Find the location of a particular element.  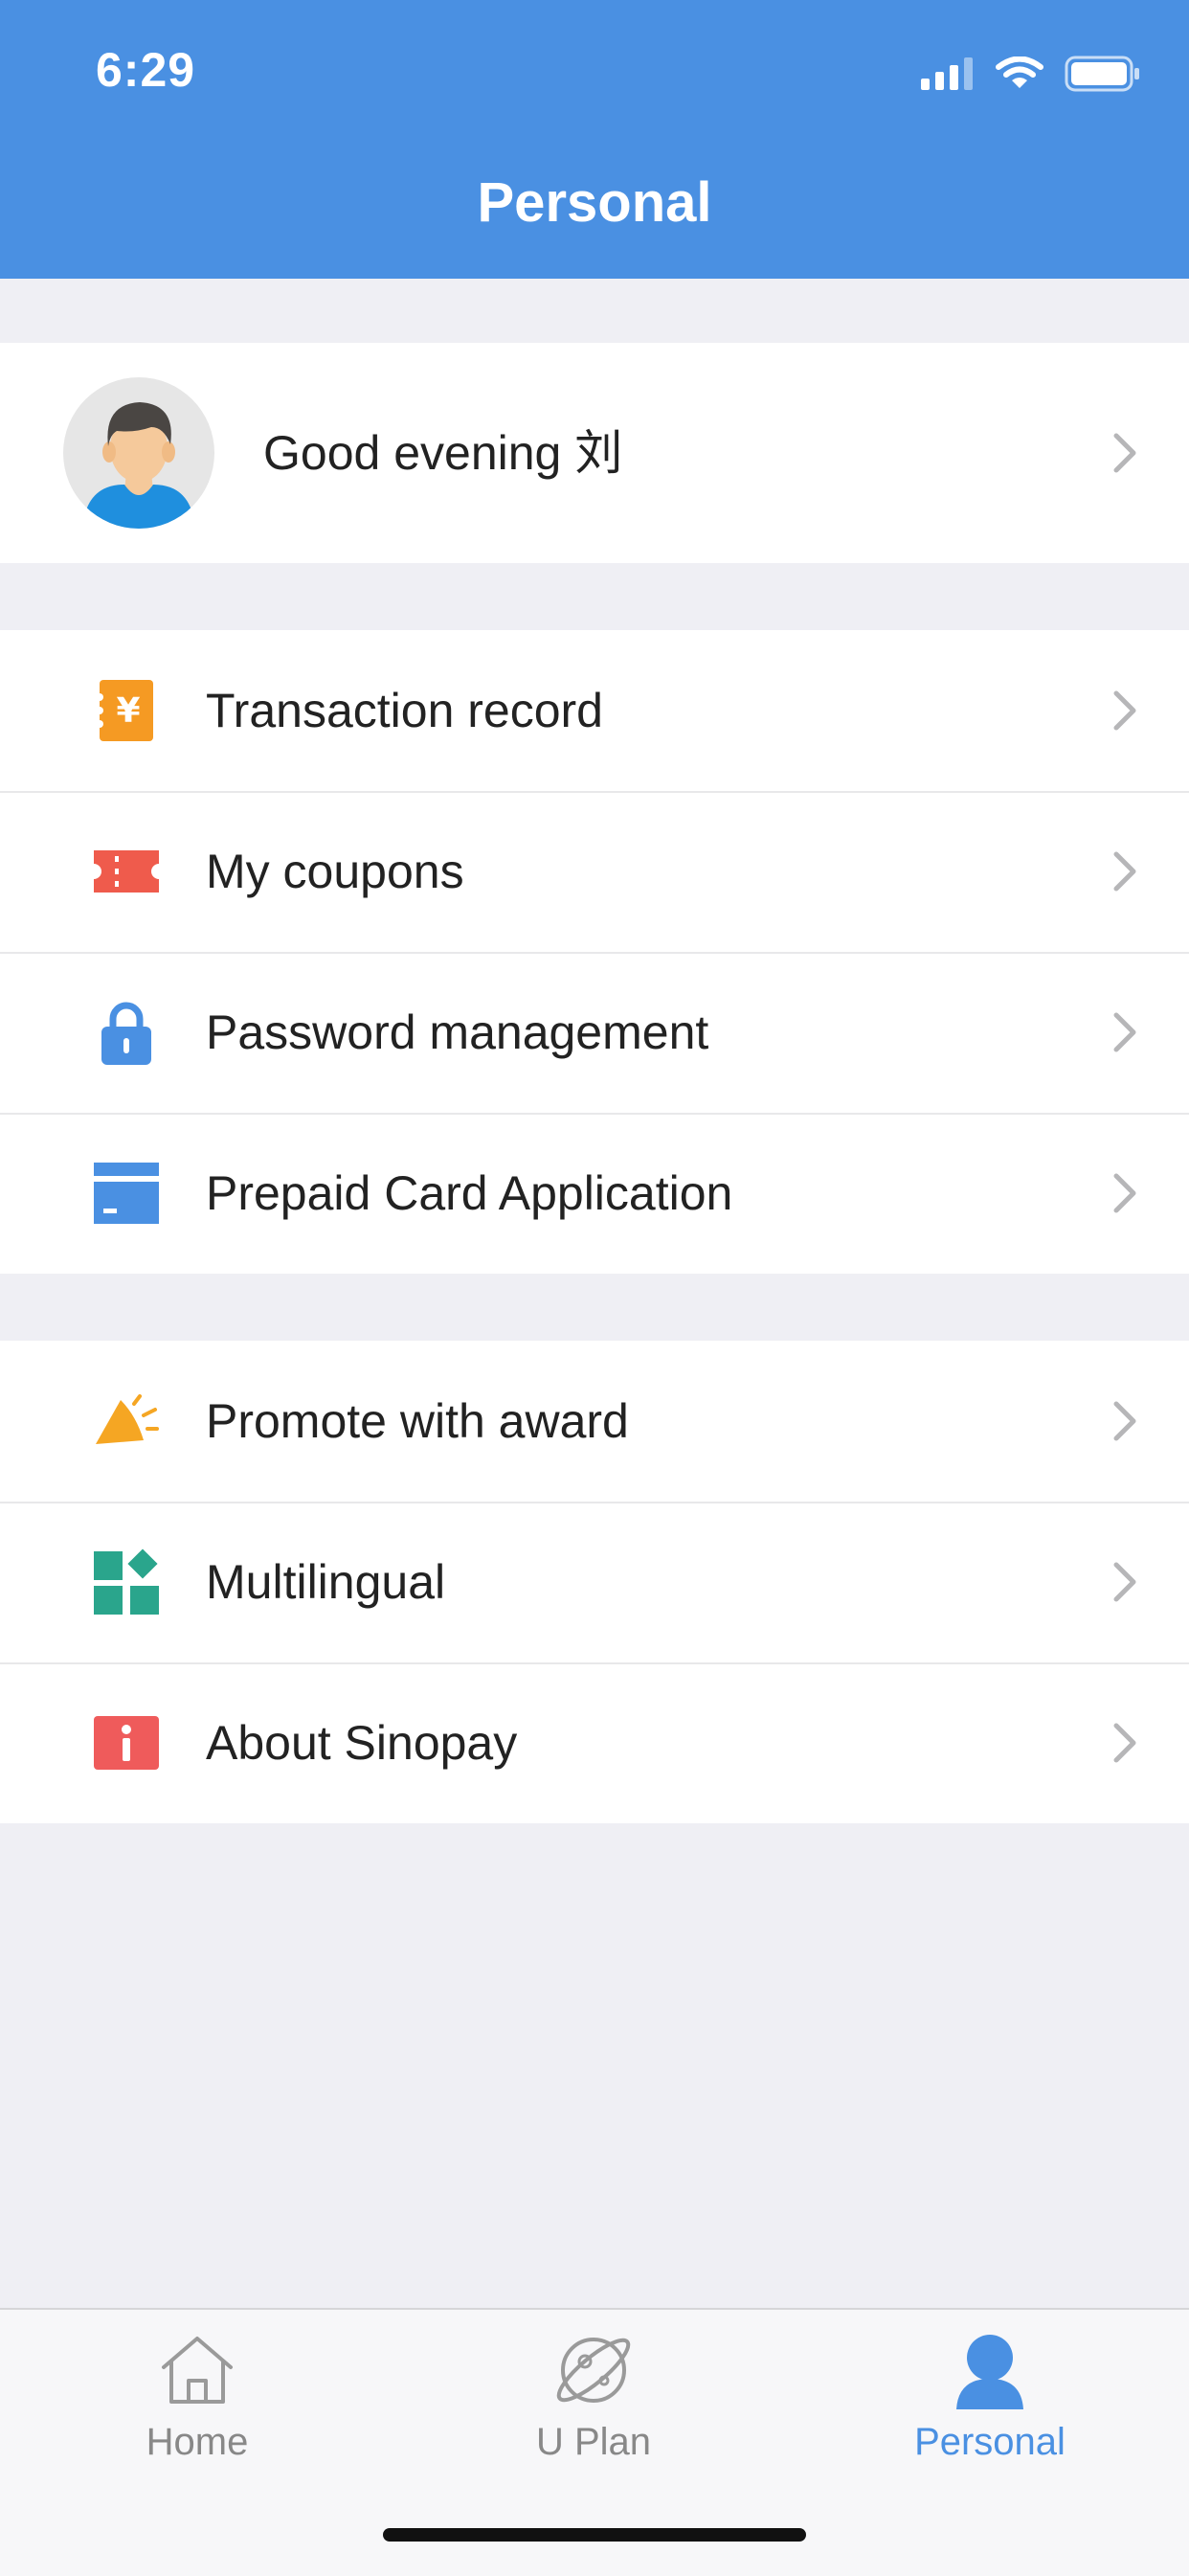

menu-item-transaction-record: ¥ Transaction record is located at coordinates (594, 710).